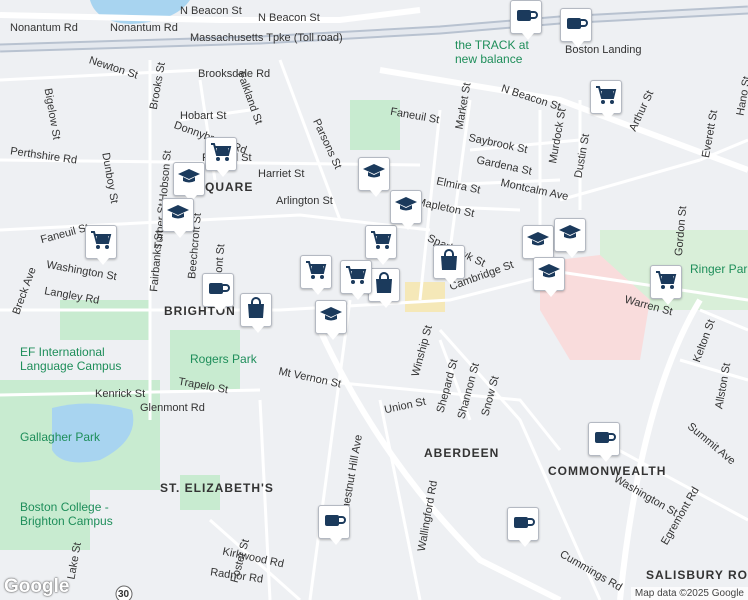  Describe the element at coordinates (80, 359) in the screenshot. I see `place-label-ef: EF International Language Campus` at that location.